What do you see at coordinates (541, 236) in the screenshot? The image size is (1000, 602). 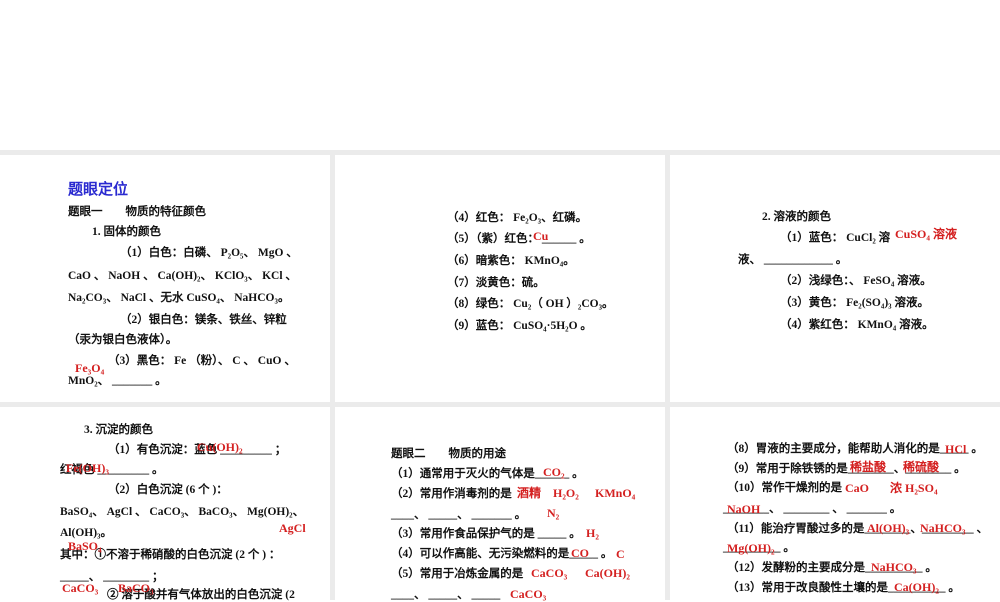 I see `answer-text: Cu` at bounding box center [541, 236].